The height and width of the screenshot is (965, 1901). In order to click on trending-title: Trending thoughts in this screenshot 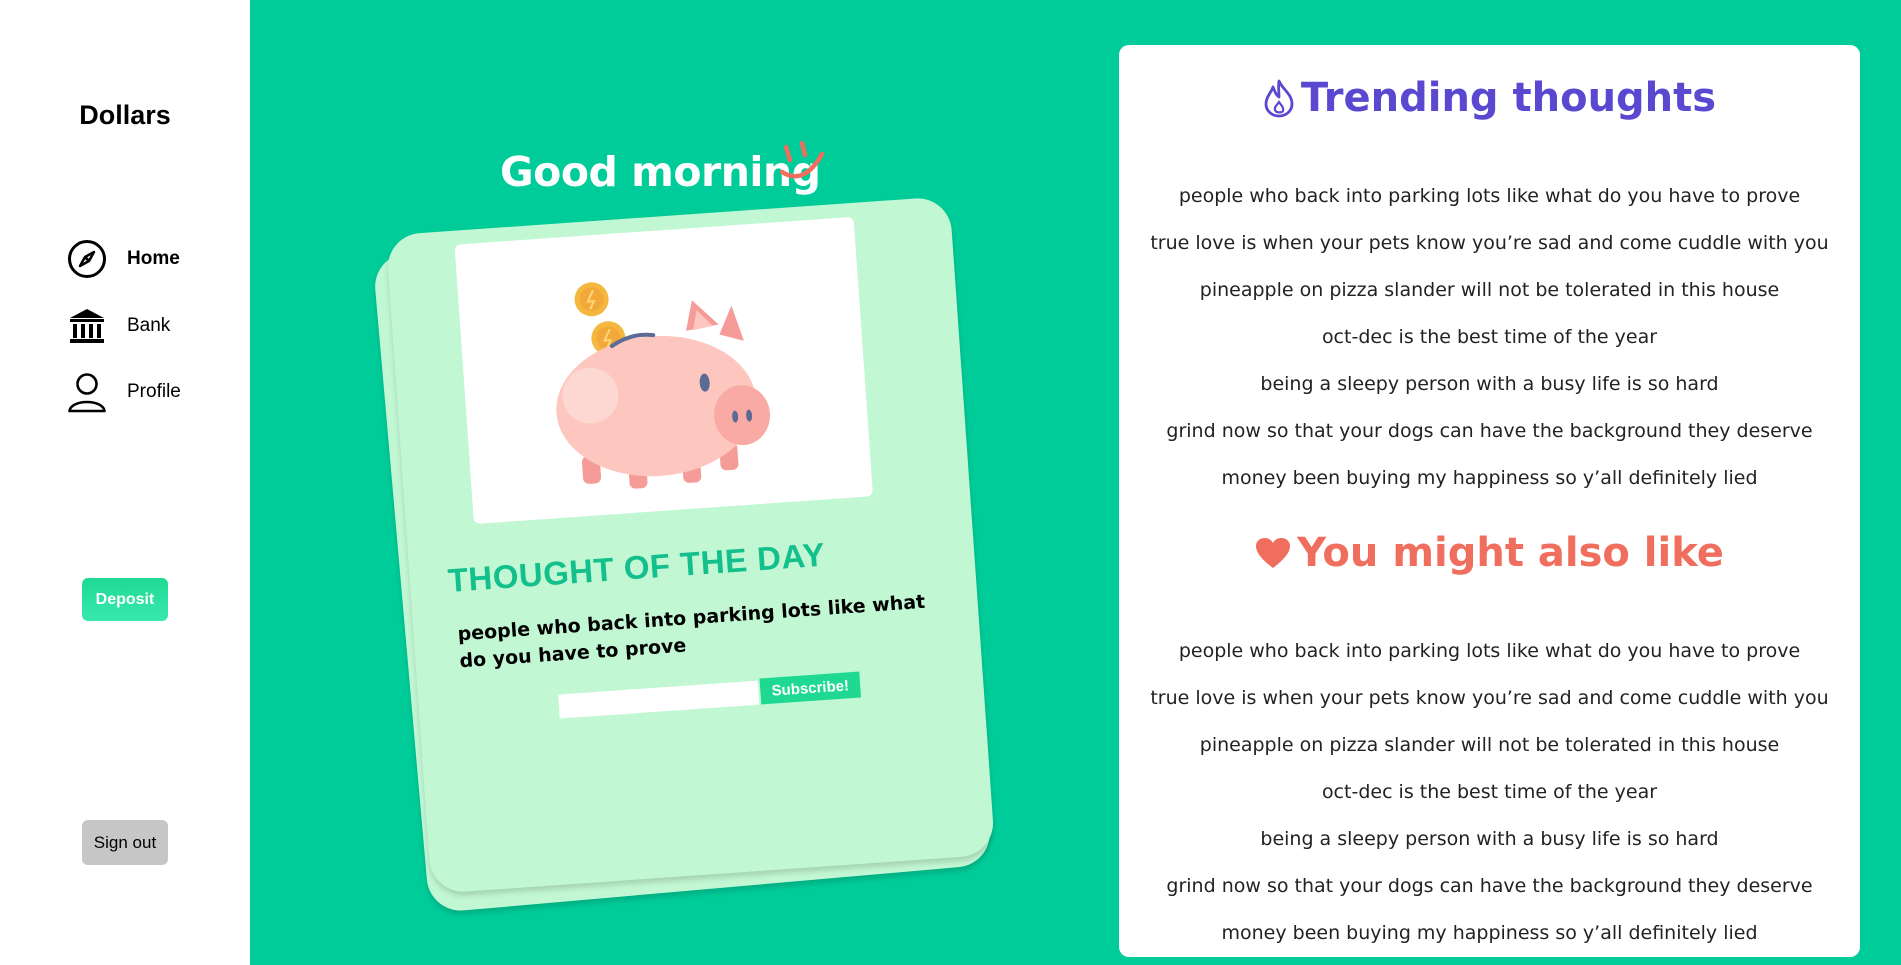, I will do `click(1489, 98)`.